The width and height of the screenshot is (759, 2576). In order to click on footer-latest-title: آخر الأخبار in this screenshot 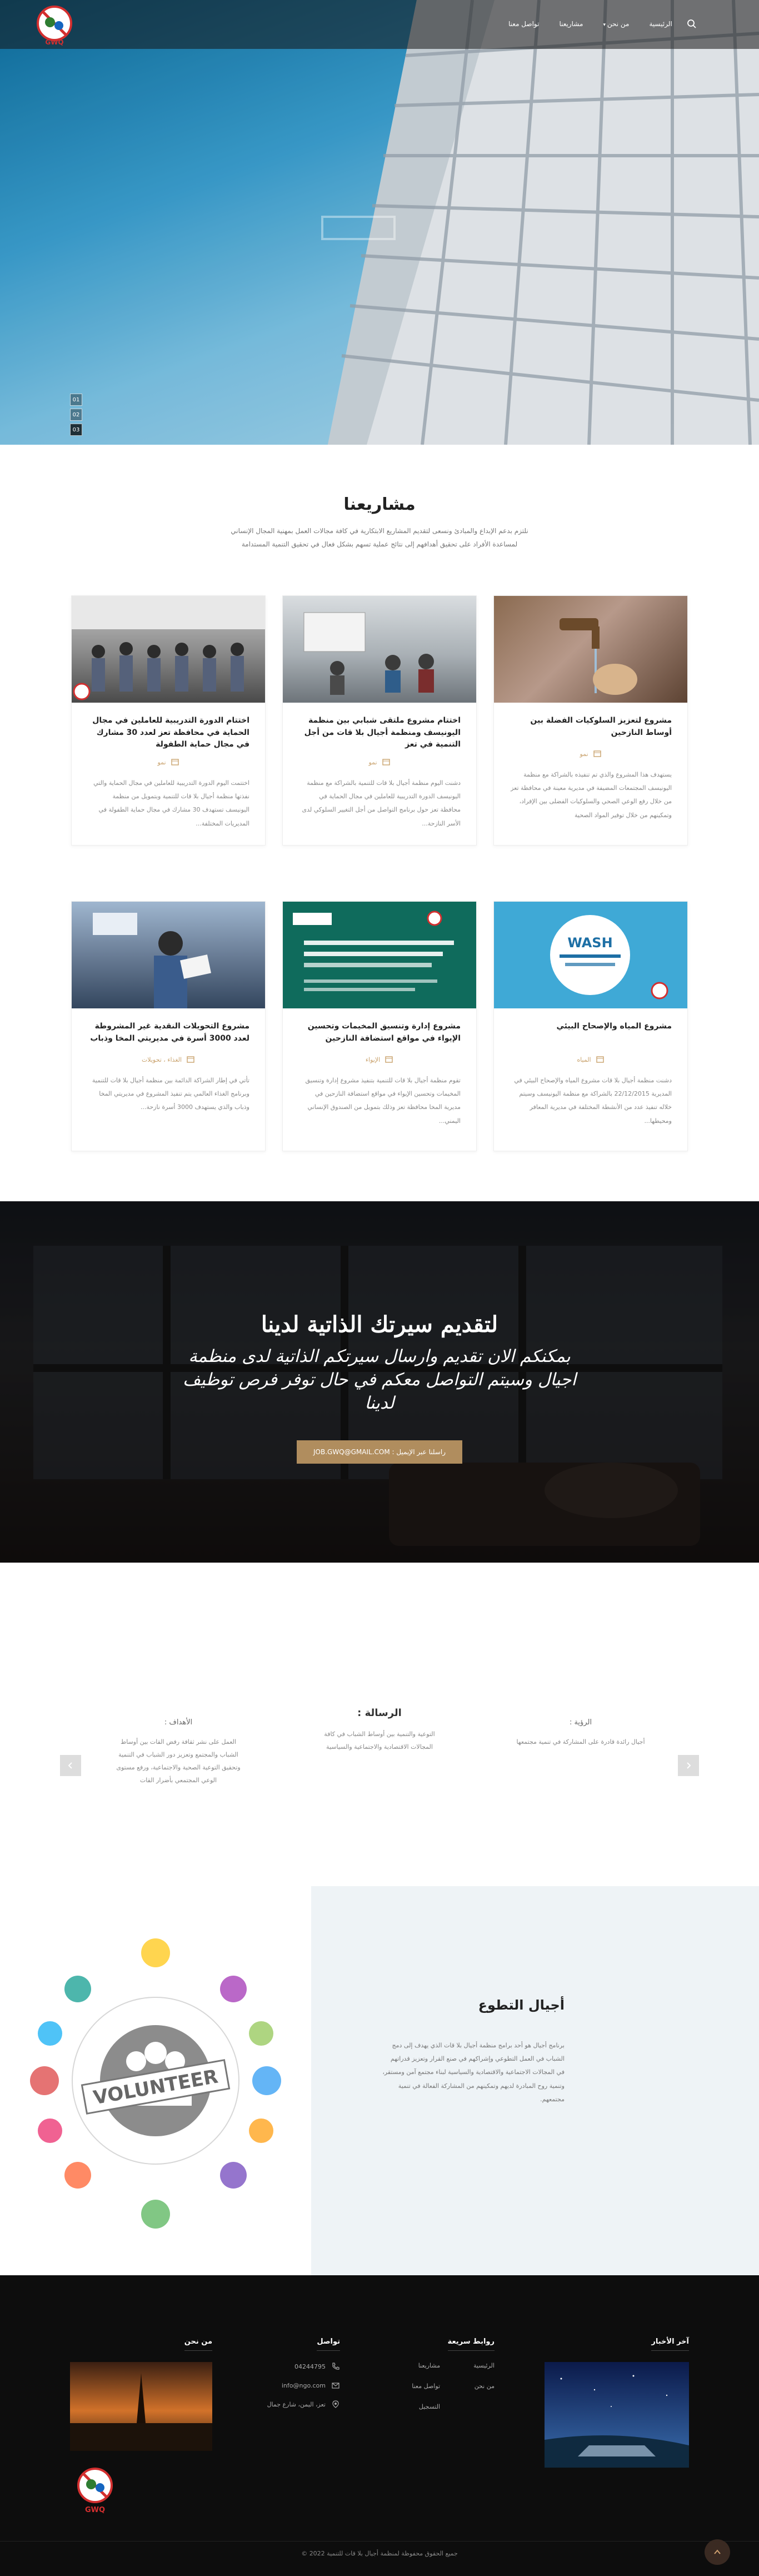, I will do `click(670, 2345)`.